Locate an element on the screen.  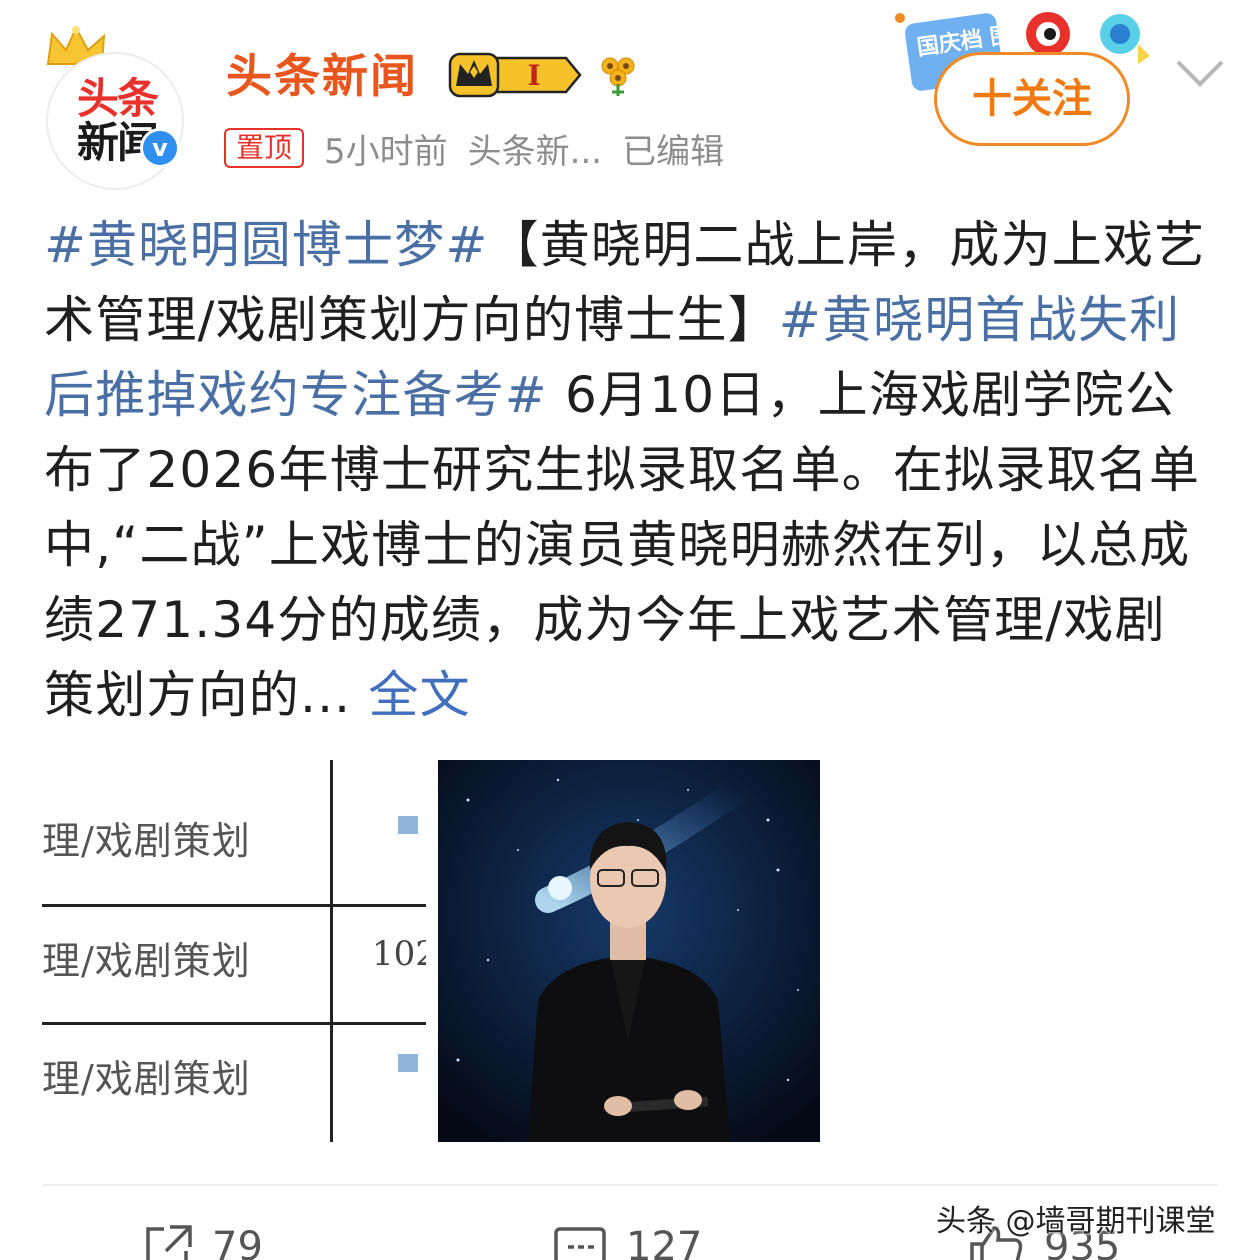
table-image: 理/戏剧策划 理/戏剧策划 理/戏剧策划 102 is located at coordinates (234, 951).